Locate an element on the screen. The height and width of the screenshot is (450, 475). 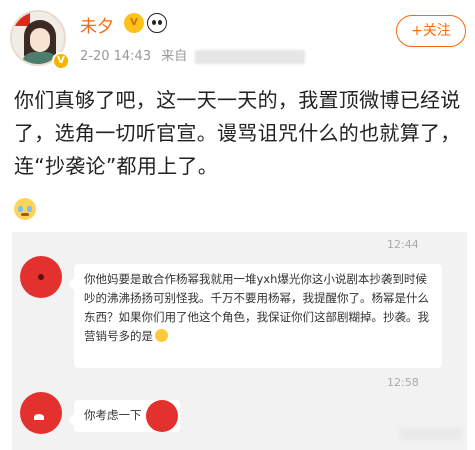
verified-badge-icon: V is located at coordinates (61, 61).